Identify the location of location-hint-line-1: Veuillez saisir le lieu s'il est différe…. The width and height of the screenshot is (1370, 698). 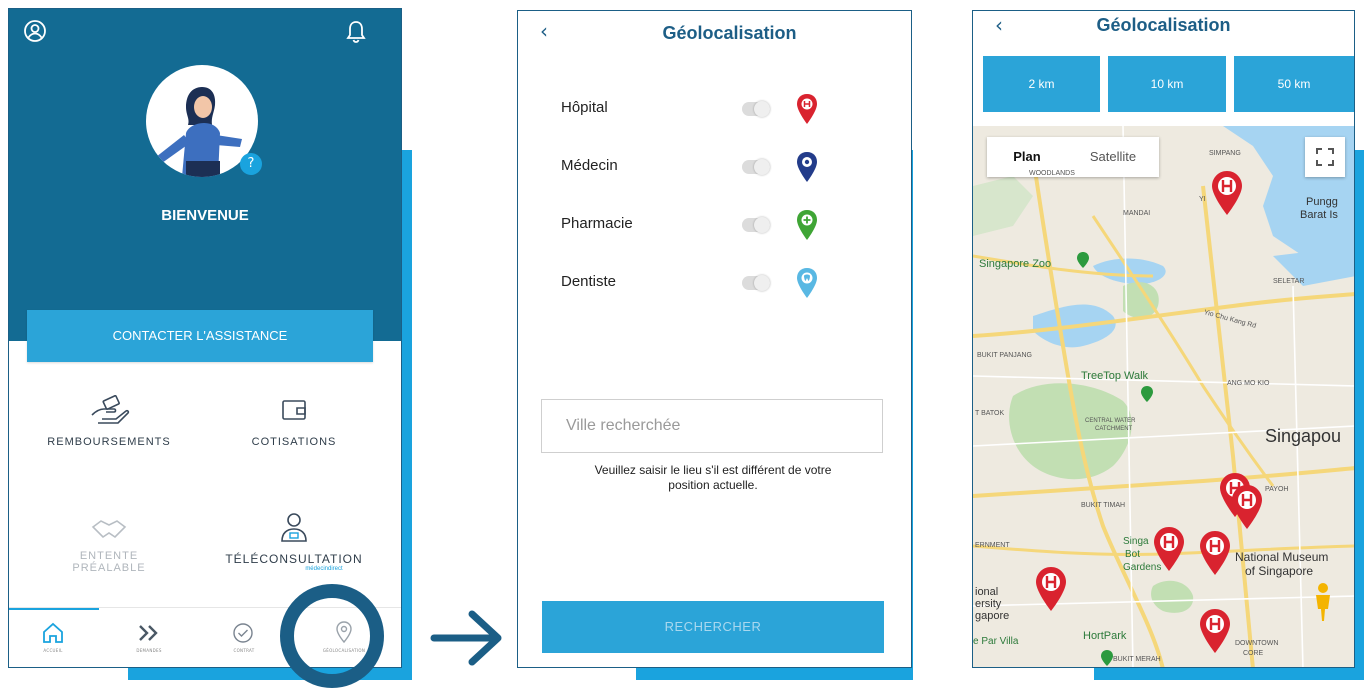
(713, 470).